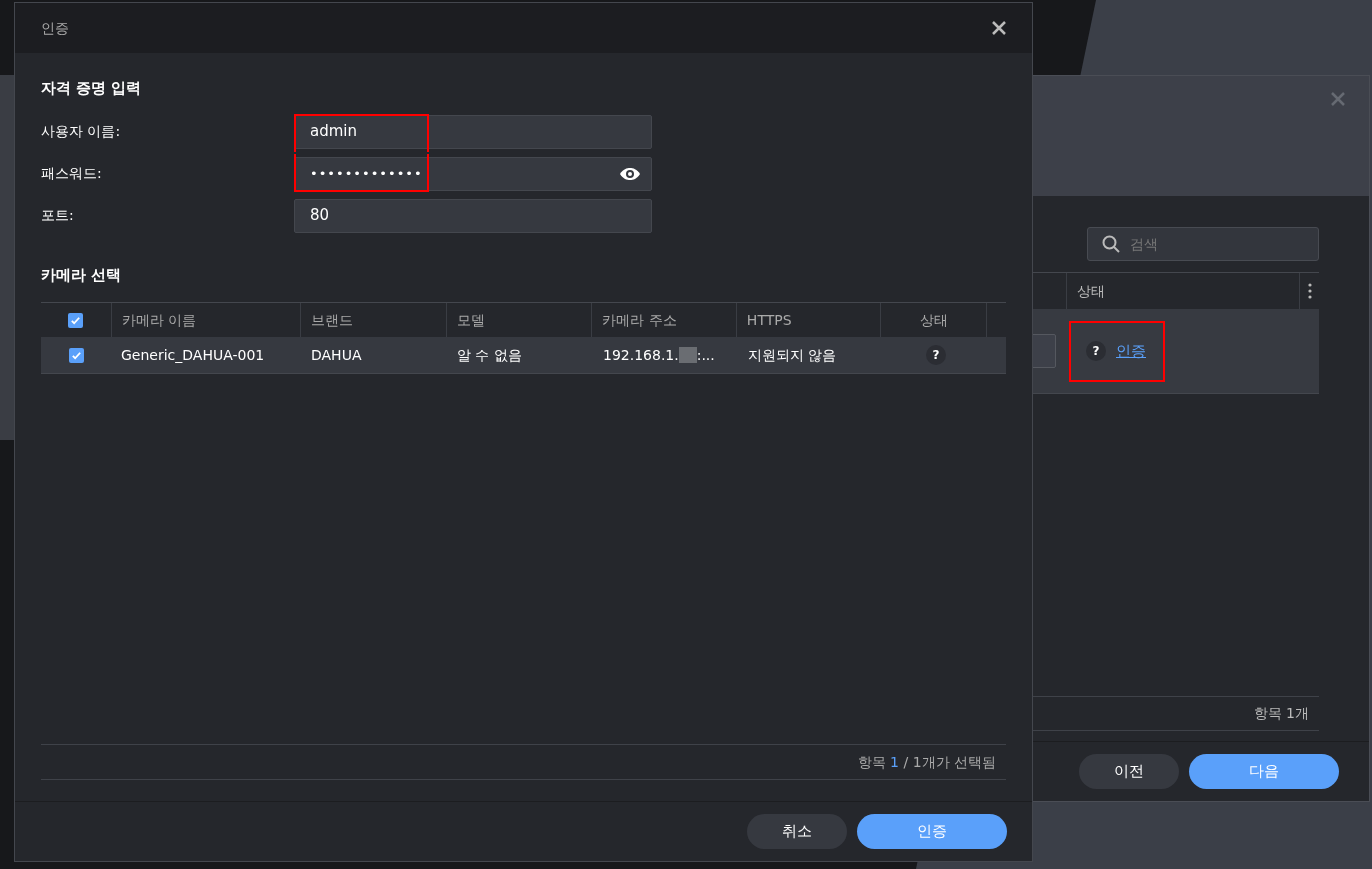 This screenshot has width=1372, height=869. Describe the element at coordinates (1281, 713) in the screenshot. I see `item-count: 항목 1개` at that location.